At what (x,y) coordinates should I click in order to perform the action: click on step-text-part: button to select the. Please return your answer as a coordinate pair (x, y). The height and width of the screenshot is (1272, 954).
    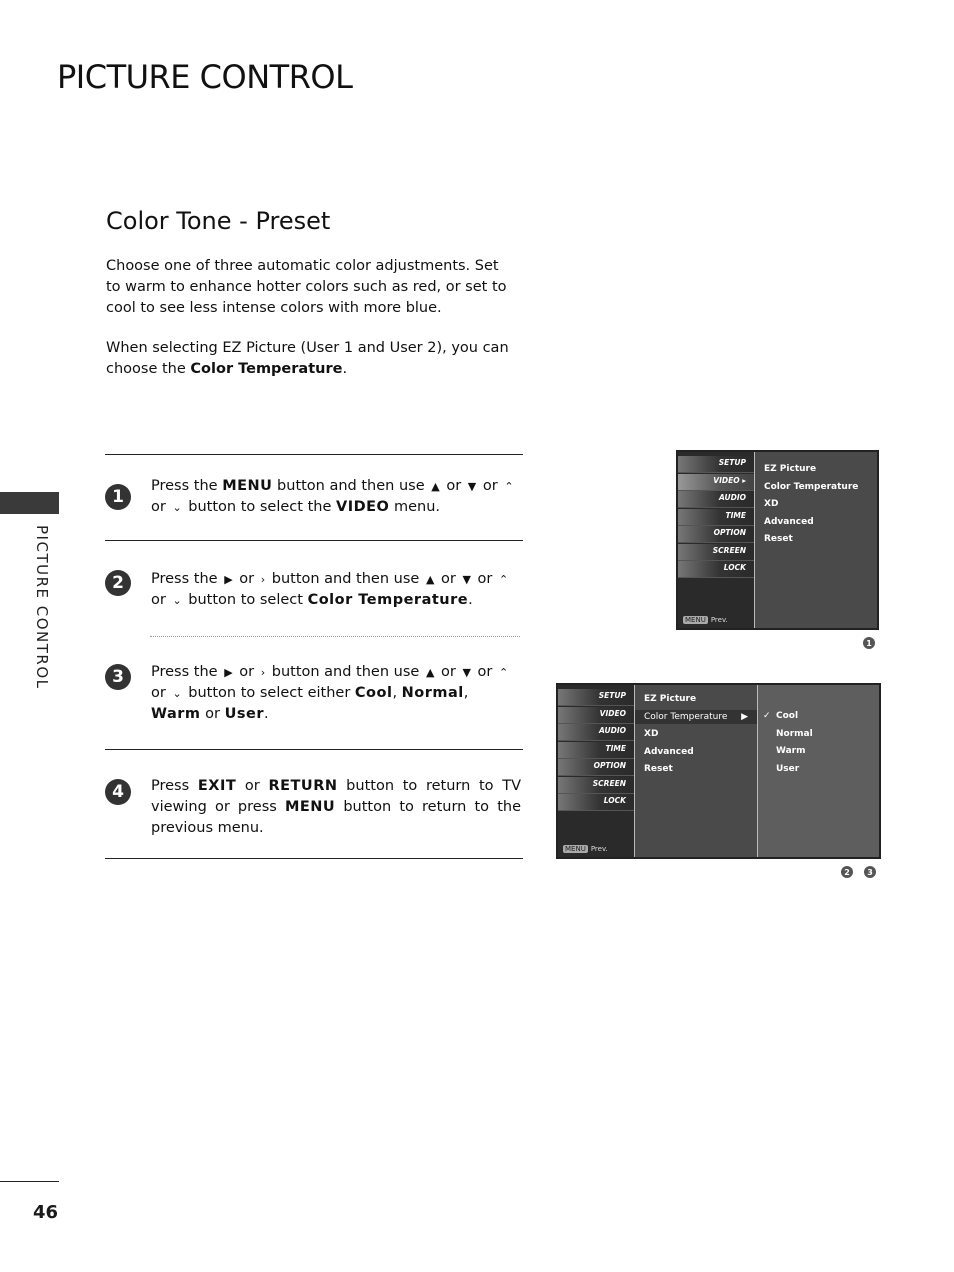
    Looking at the image, I should click on (259, 507).